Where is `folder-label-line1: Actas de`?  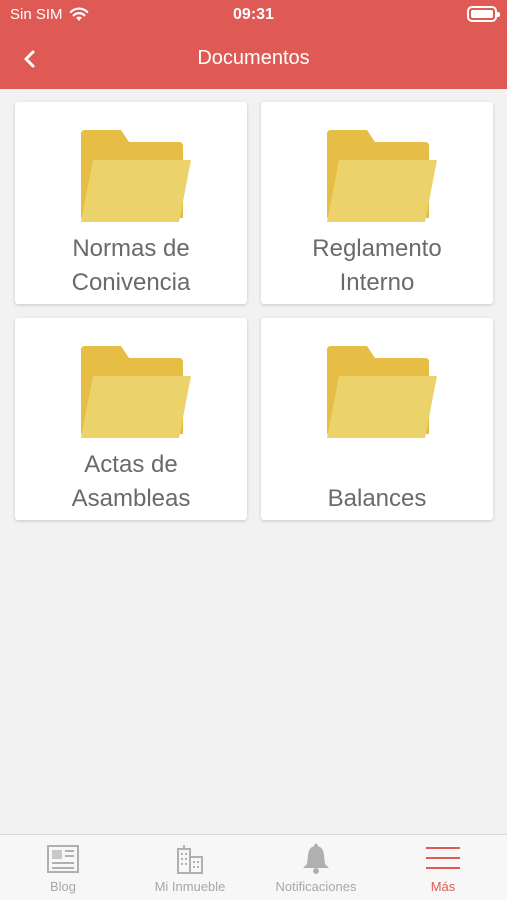 folder-label-line1: Actas de is located at coordinates (131, 464).